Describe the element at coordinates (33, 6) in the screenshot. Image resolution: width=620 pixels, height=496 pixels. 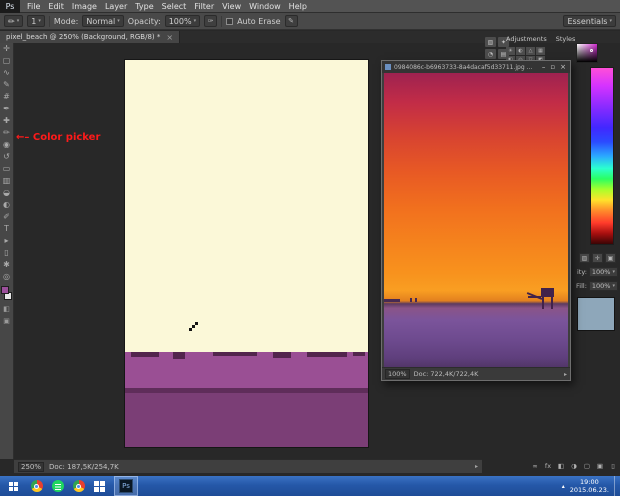
I see `menu-file: File` at that location.